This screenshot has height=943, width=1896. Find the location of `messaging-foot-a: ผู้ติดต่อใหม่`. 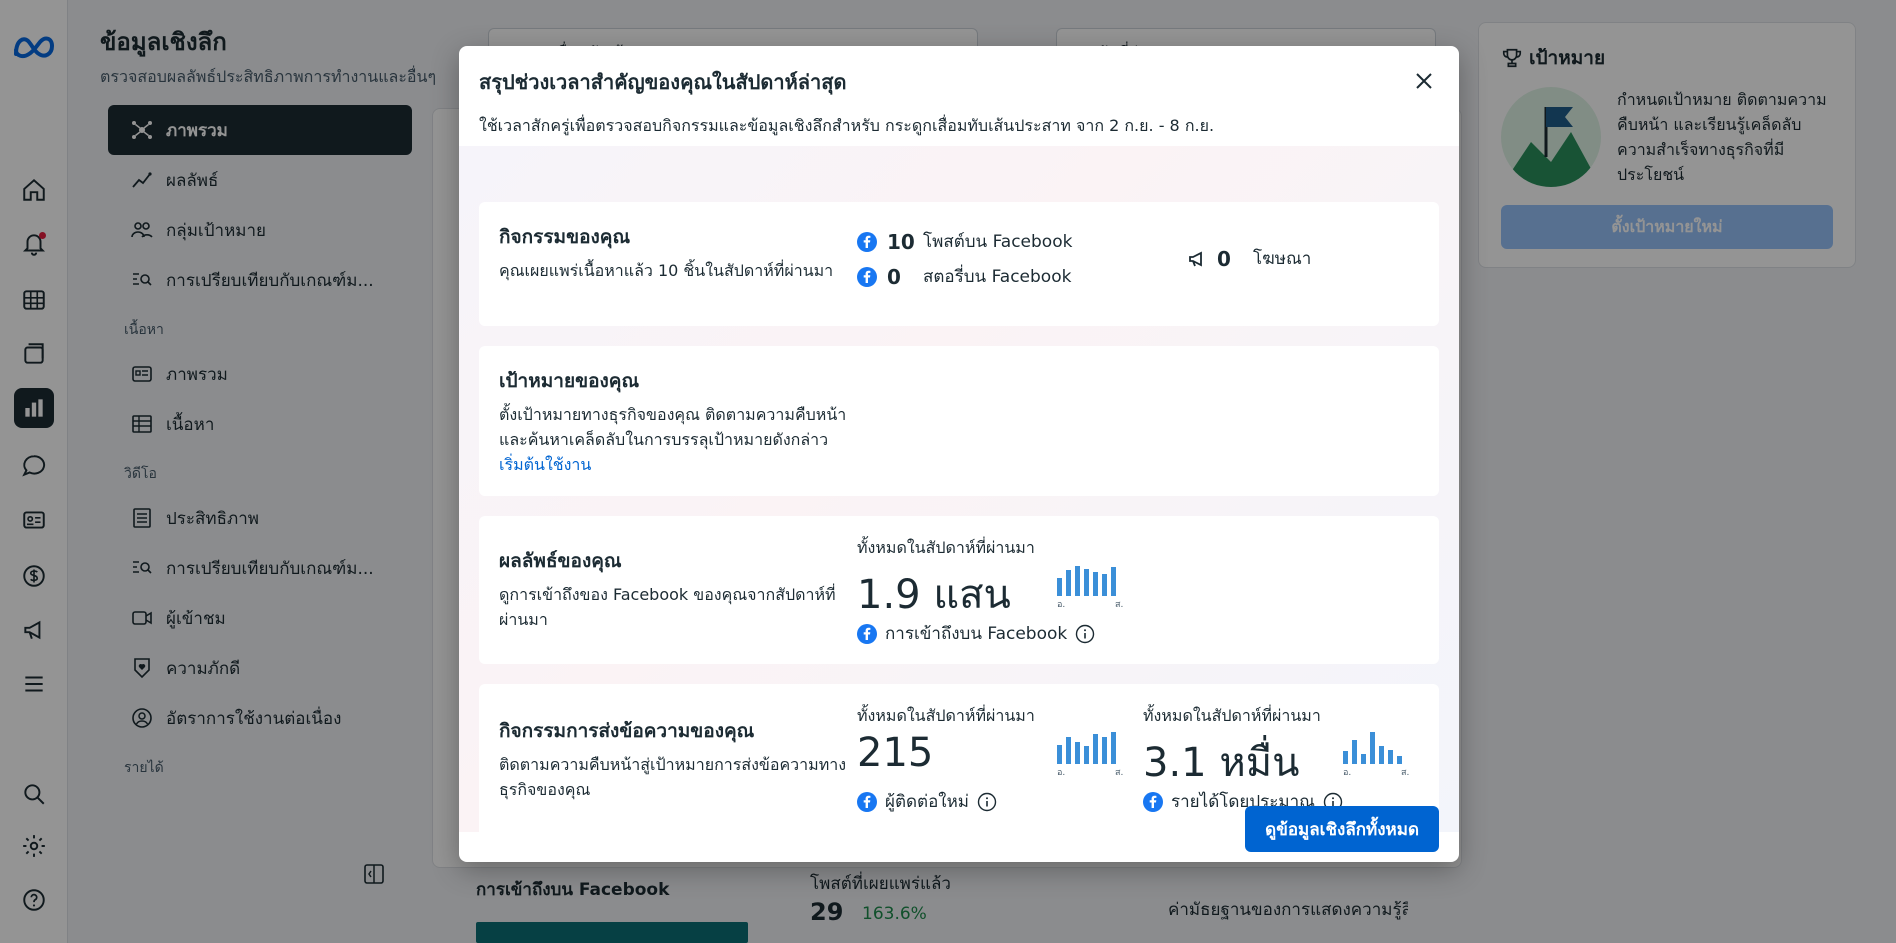

messaging-foot-a: ผู้ติดต่อใหม่ is located at coordinates (927, 801).